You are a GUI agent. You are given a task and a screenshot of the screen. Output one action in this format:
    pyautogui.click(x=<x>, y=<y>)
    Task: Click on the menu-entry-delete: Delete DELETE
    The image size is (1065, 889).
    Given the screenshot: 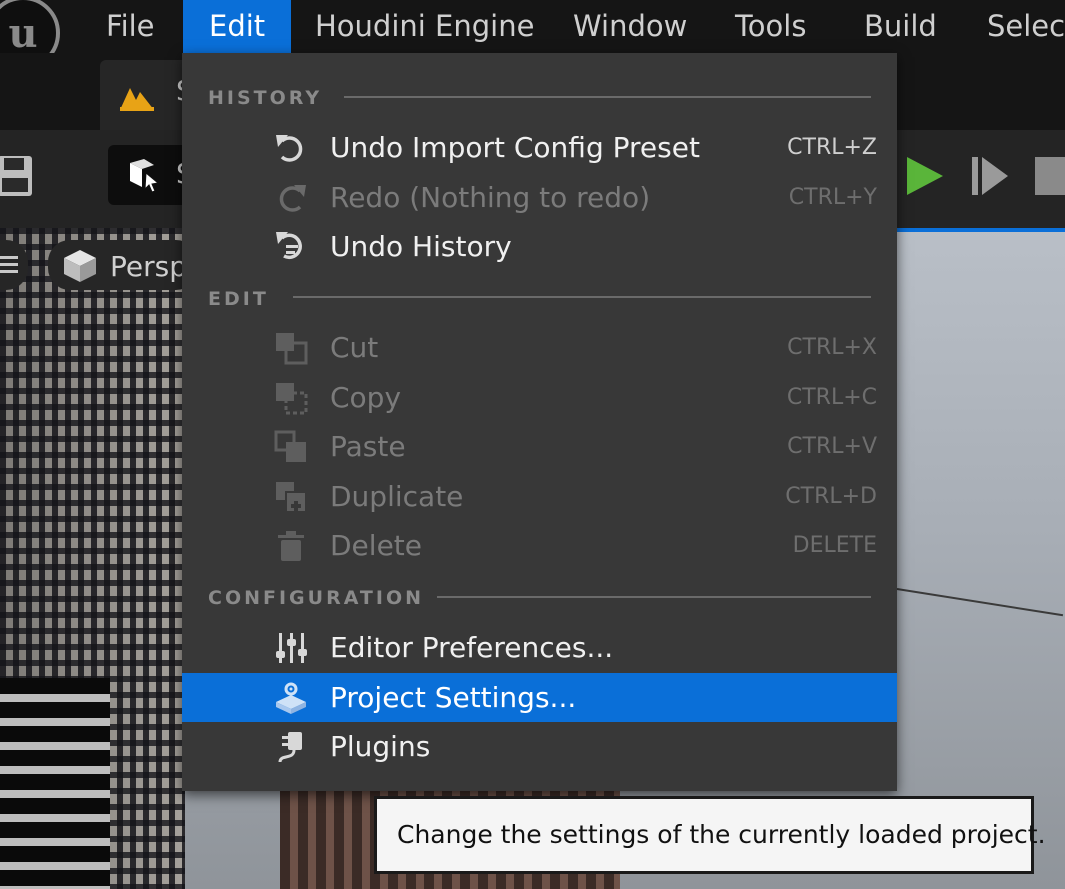 What is the action you would take?
    pyautogui.click(x=539, y=545)
    